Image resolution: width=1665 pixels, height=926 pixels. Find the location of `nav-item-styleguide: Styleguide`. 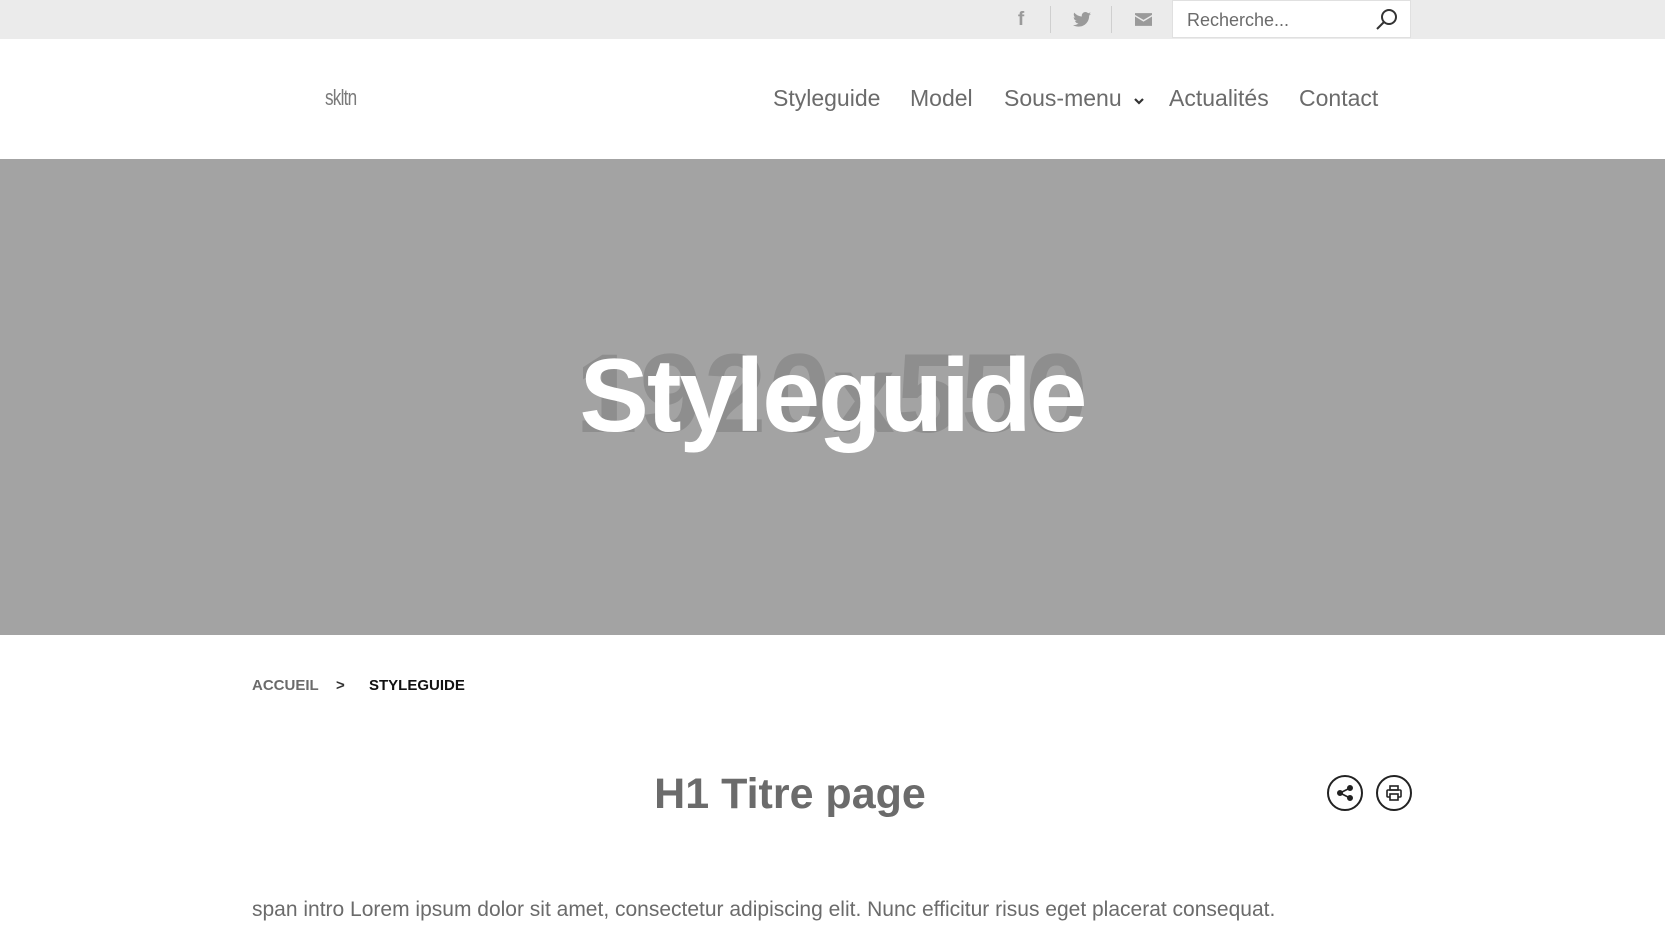

nav-item-styleguide: Styleguide is located at coordinates (826, 101).